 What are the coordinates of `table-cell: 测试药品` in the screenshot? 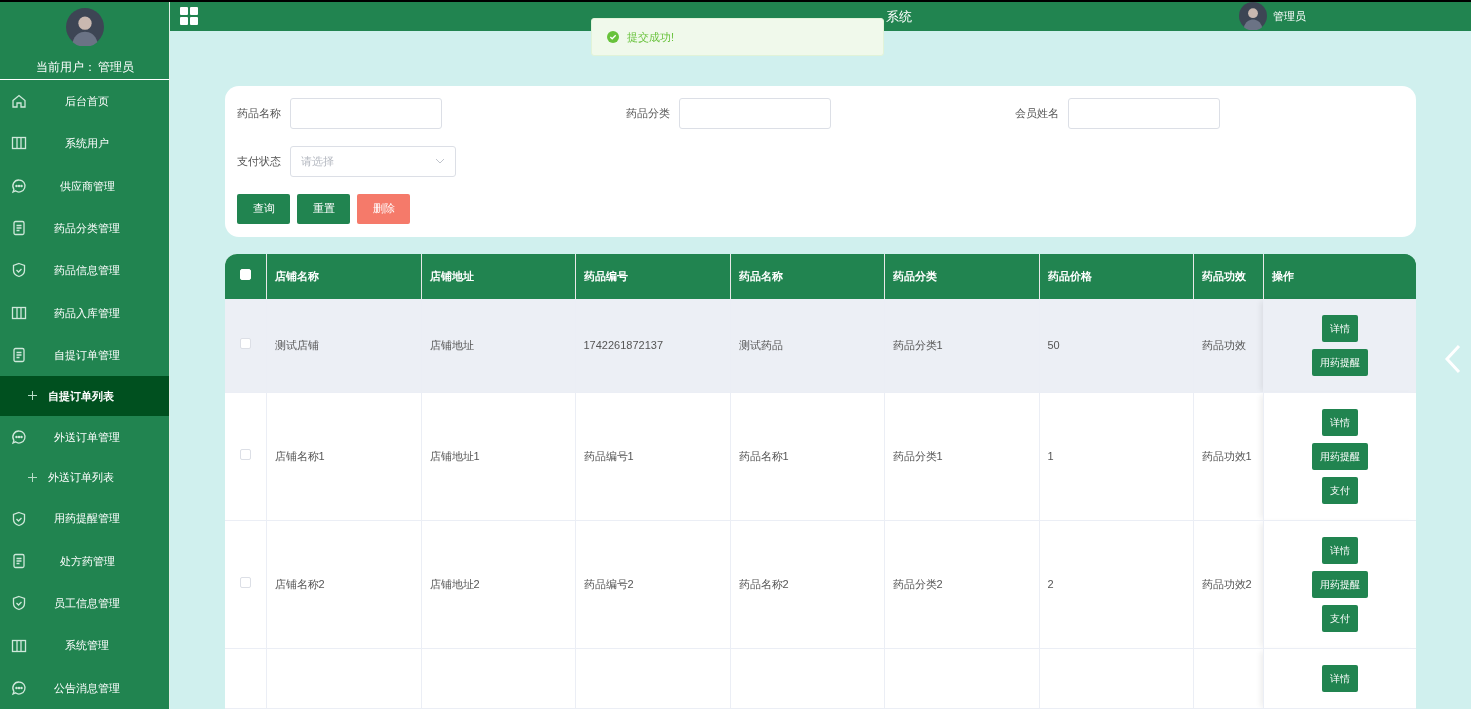 It's located at (760, 345).